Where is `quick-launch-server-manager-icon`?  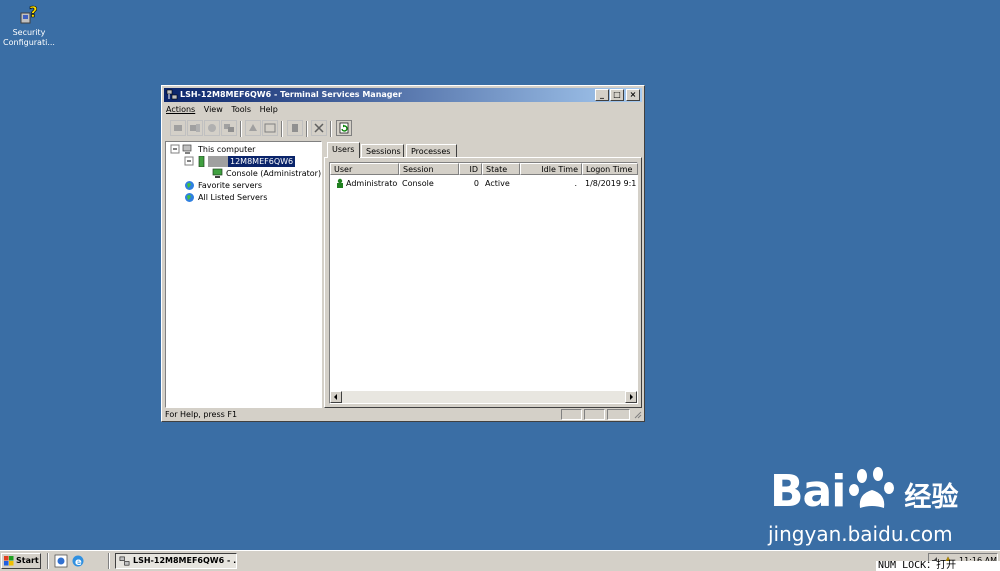 quick-launch-server-manager-icon is located at coordinates (61, 561).